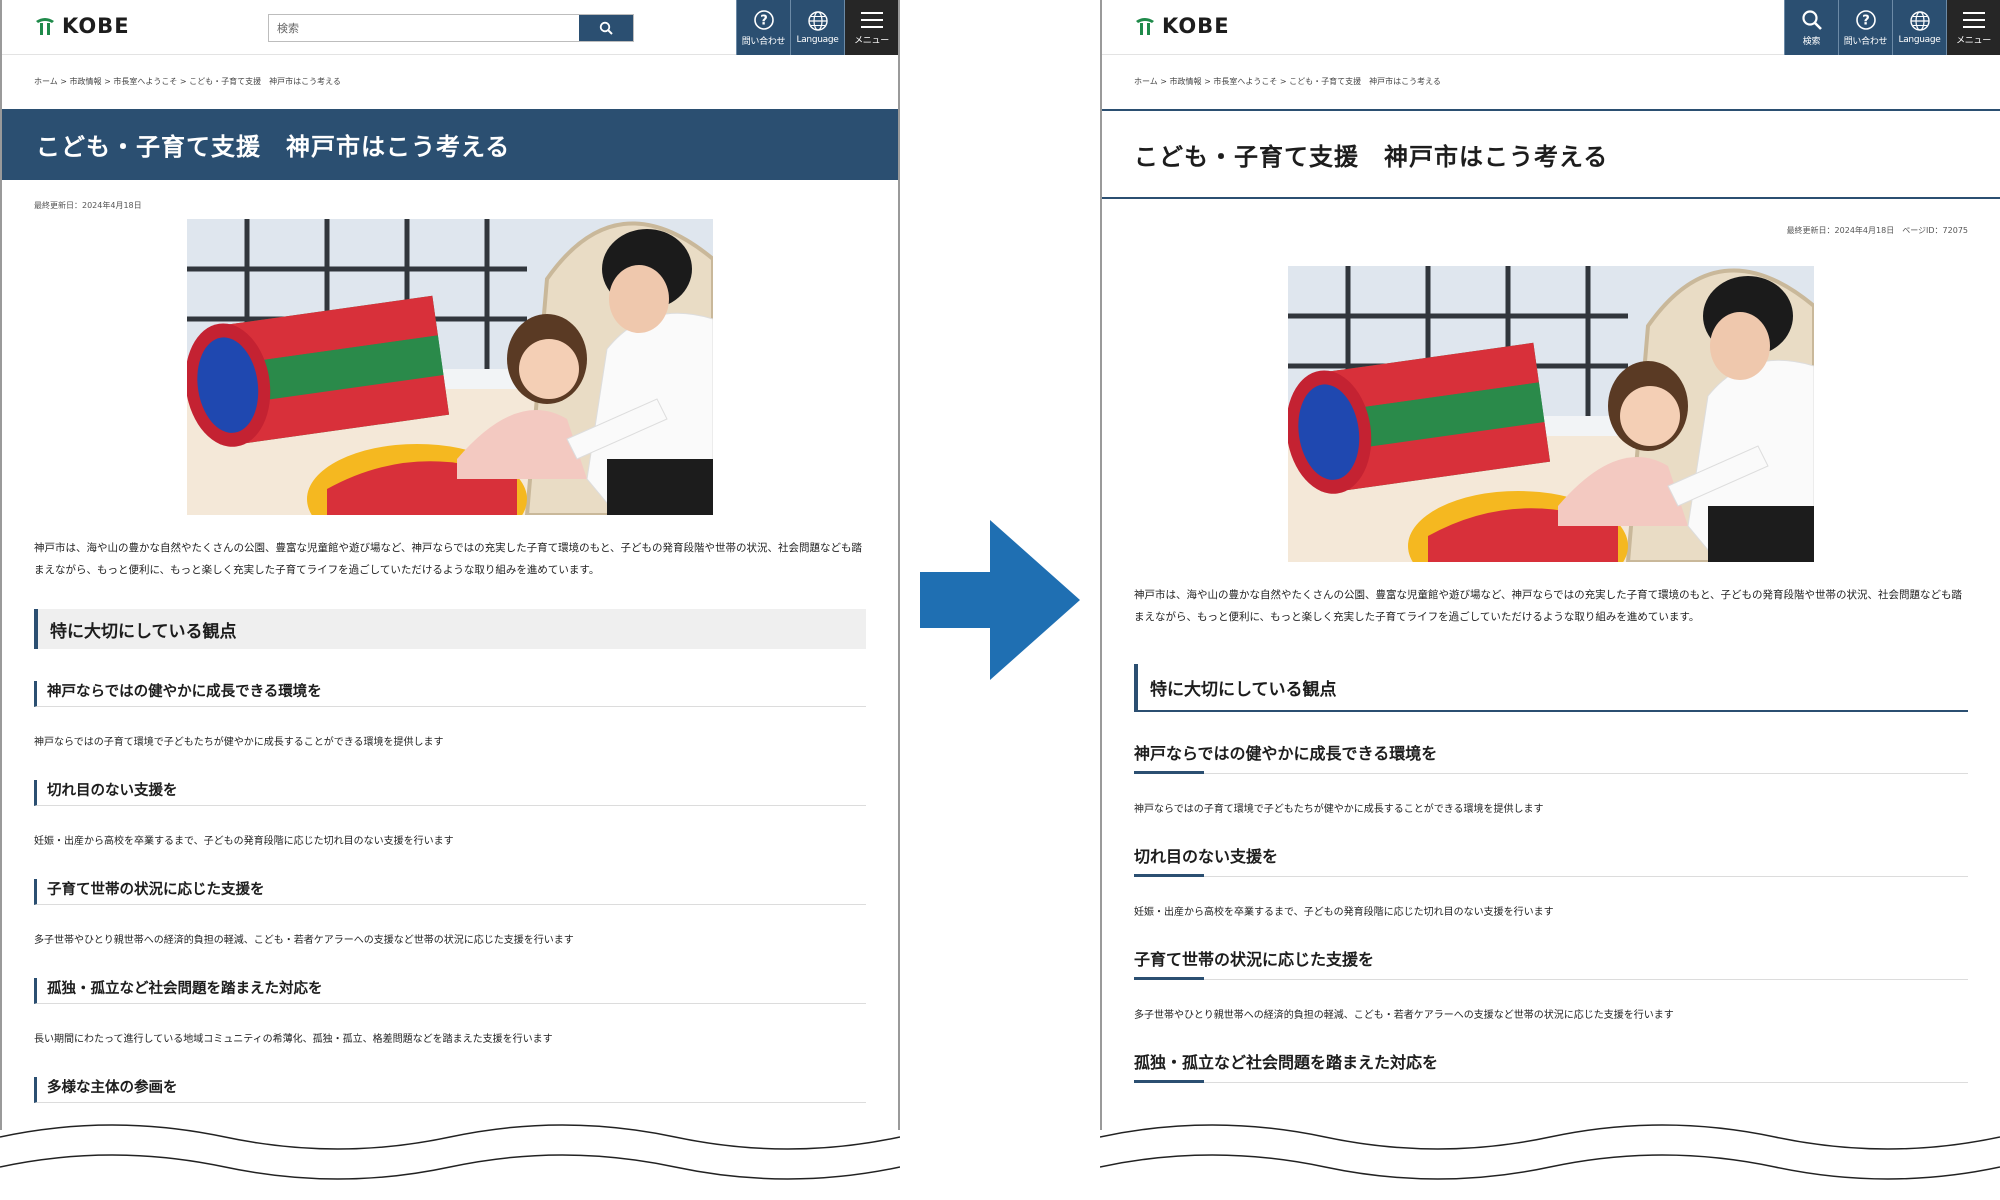 The height and width of the screenshot is (1200, 2000). Describe the element at coordinates (88, 205) in the screenshot. I see `last-updated: 最終更新日：2024年4月18日` at that location.